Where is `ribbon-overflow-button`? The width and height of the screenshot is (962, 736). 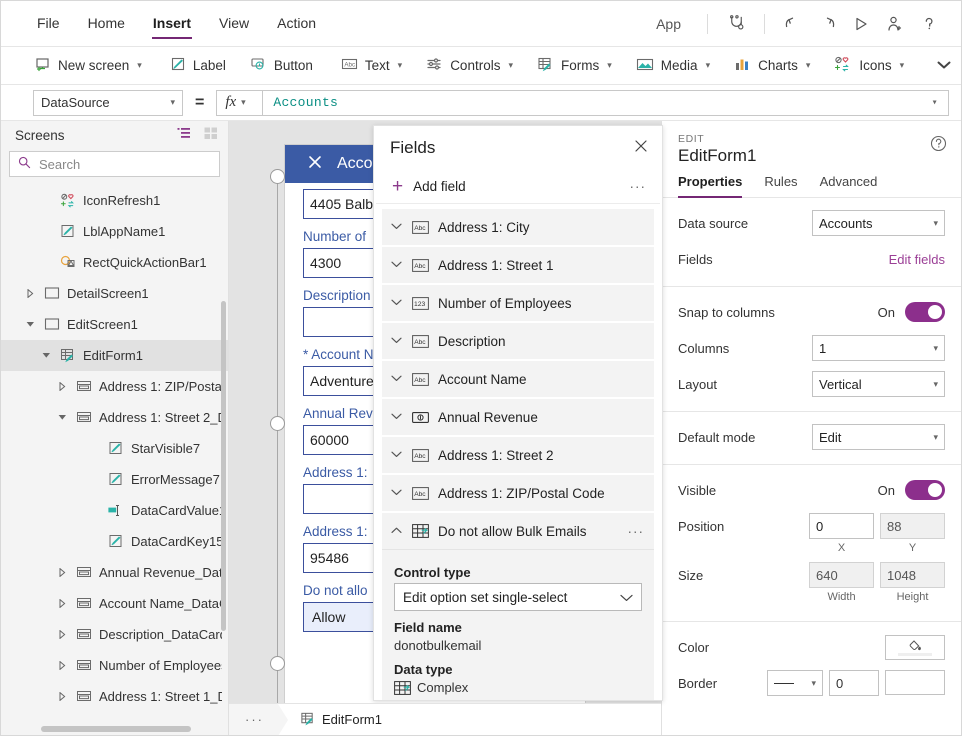
ribbon-overflow-button is located at coordinates (941, 65).